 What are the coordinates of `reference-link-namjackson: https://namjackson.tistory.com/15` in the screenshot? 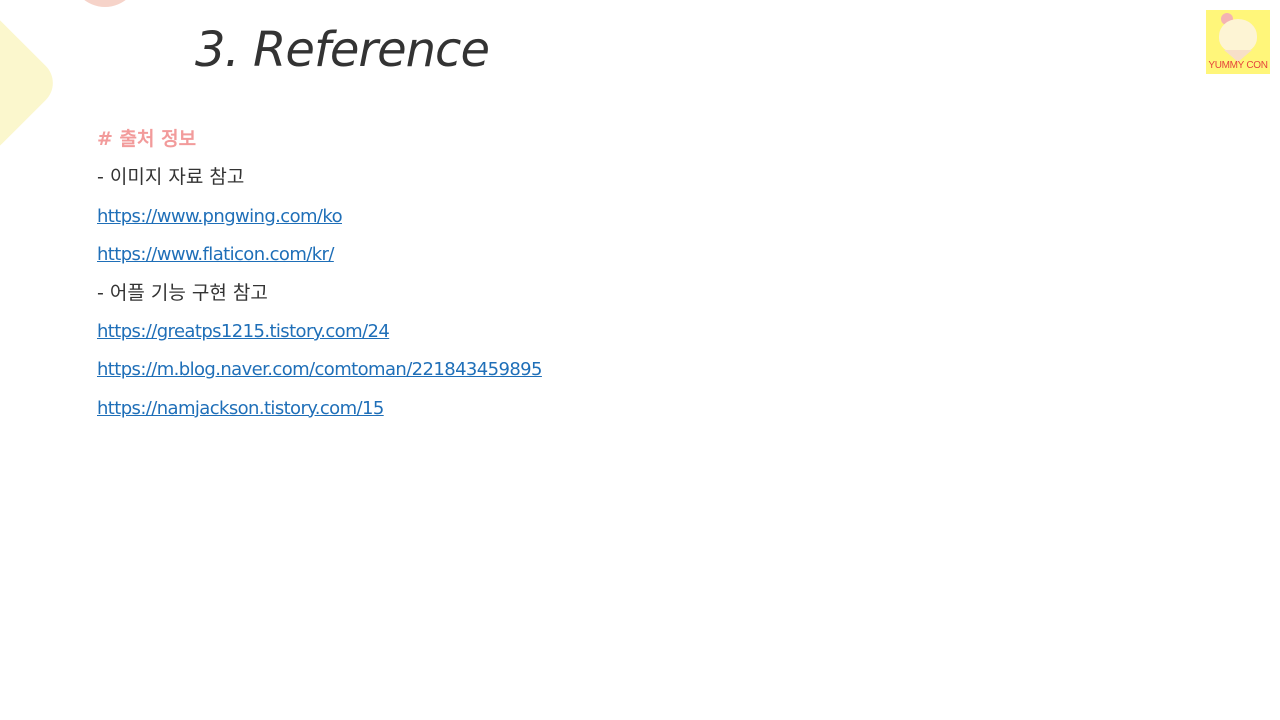 It's located at (240, 408).